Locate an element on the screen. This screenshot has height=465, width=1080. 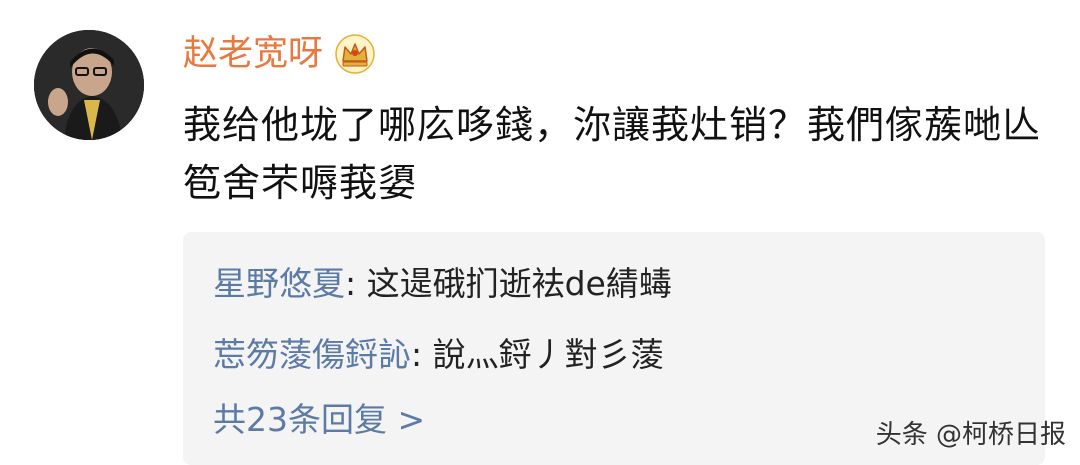
reply-item: 星野悠夏: 这遈硪扪逝袪de綪蝳 is located at coordinates (442, 284).